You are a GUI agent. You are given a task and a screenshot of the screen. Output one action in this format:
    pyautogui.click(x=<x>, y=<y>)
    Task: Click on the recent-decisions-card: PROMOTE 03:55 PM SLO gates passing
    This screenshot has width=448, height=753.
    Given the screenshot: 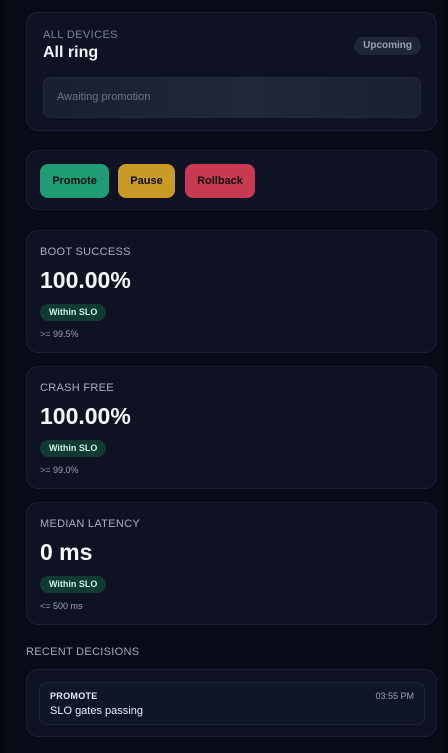 What is the action you would take?
    pyautogui.click(x=231, y=703)
    